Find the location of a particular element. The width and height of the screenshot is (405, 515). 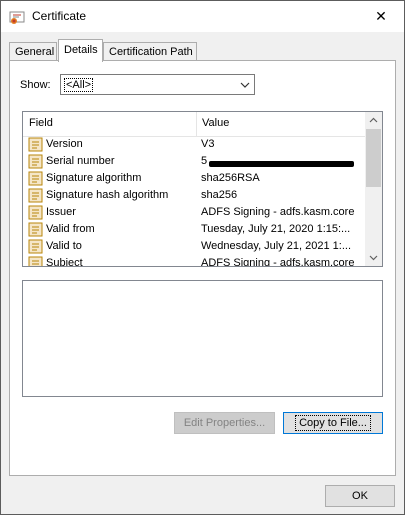

tab-certification-path-label: Certification Path is located at coordinates (151, 52).